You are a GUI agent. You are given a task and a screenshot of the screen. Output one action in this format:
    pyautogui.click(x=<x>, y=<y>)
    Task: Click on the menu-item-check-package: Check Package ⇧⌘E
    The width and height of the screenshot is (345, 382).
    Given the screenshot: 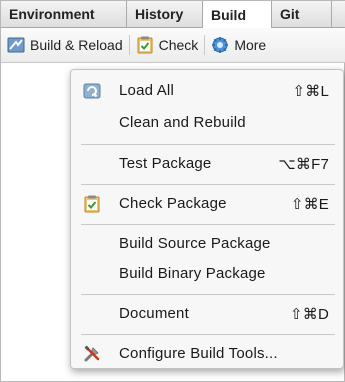 What is the action you would take?
    pyautogui.click(x=208, y=204)
    